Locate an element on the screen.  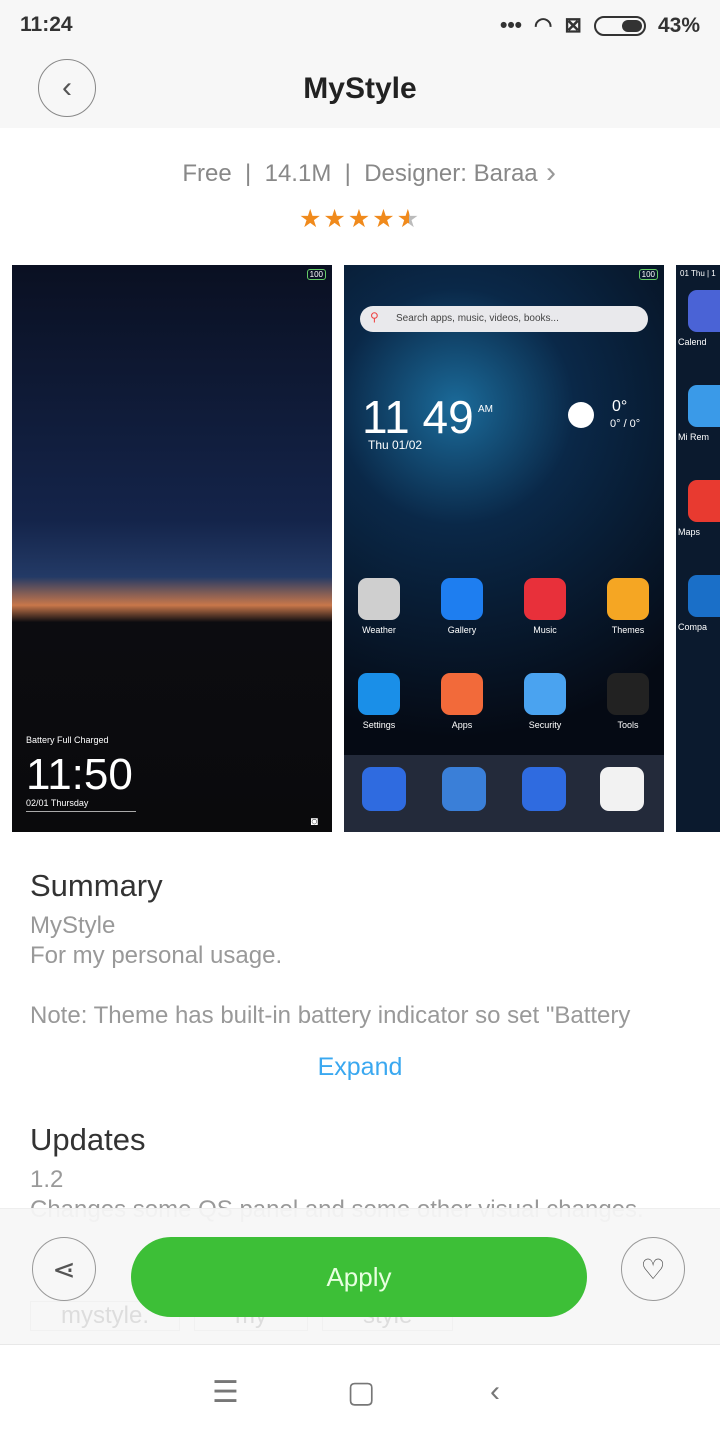
home-ampm: AM is located at coordinates (485, 409).